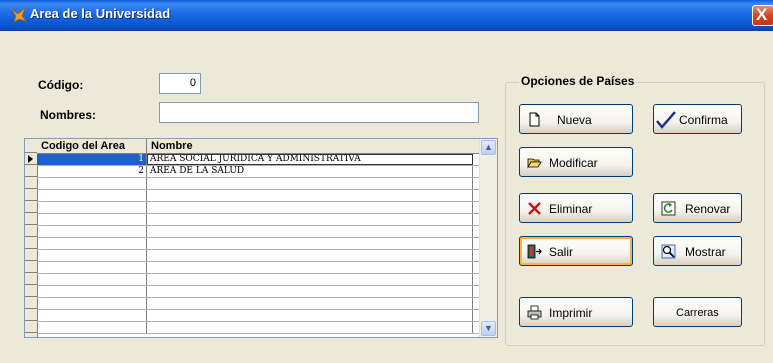  What do you see at coordinates (571, 313) in the screenshot?
I see `imprimir-label: Imprimir` at bounding box center [571, 313].